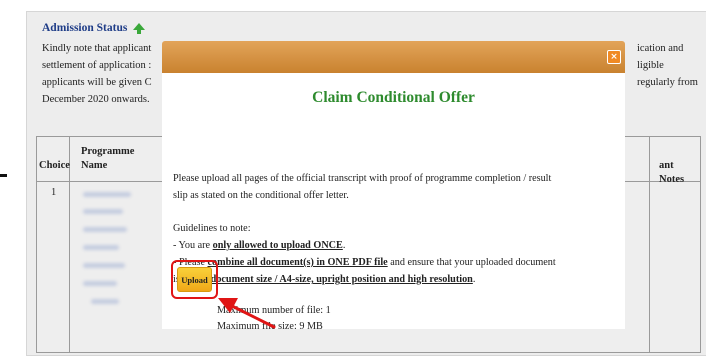 The width and height of the screenshot is (706, 356). Describe the element at coordinates (85, 28) in the screenshot. I see `admission-status-title: Admission Status` at that location.